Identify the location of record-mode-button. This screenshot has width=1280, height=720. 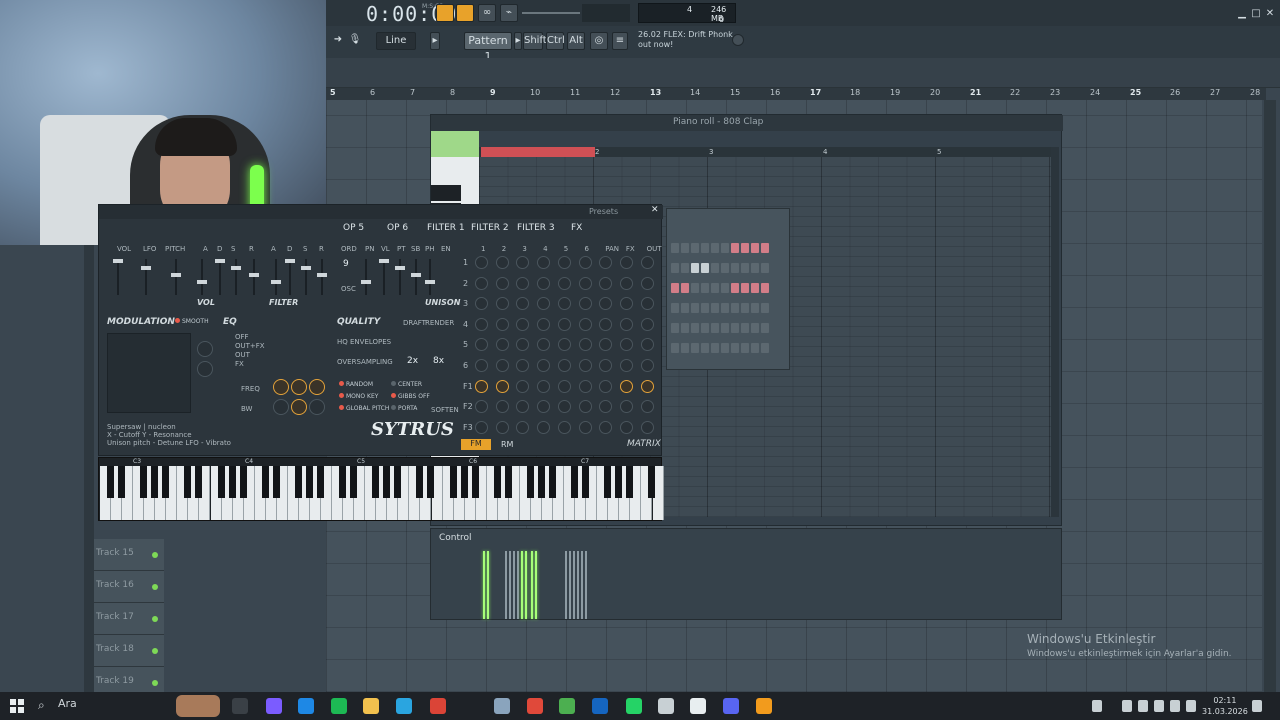
(445, 13).